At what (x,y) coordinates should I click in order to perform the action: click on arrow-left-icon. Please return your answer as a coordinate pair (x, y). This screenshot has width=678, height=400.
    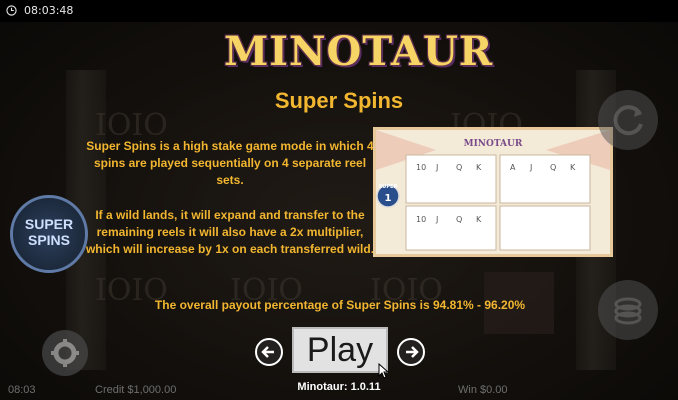
    Looking at the image, I should click on (267, 352).